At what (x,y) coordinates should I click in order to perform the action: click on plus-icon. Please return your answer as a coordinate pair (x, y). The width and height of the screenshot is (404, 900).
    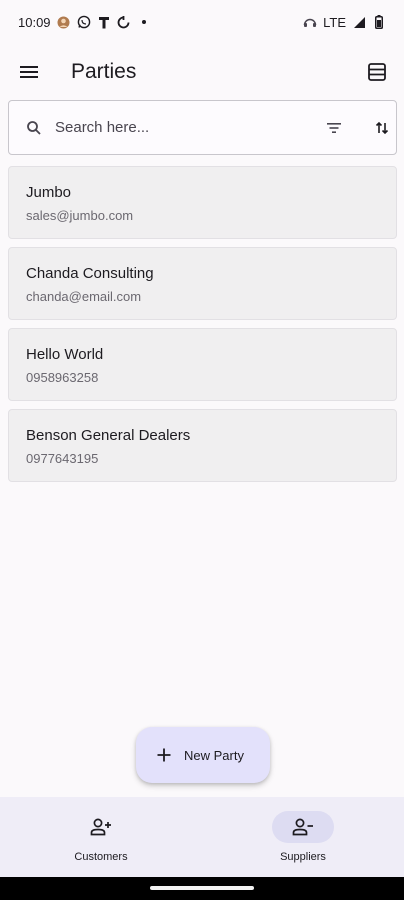
    Looking at the image, I should click on (164, 755).